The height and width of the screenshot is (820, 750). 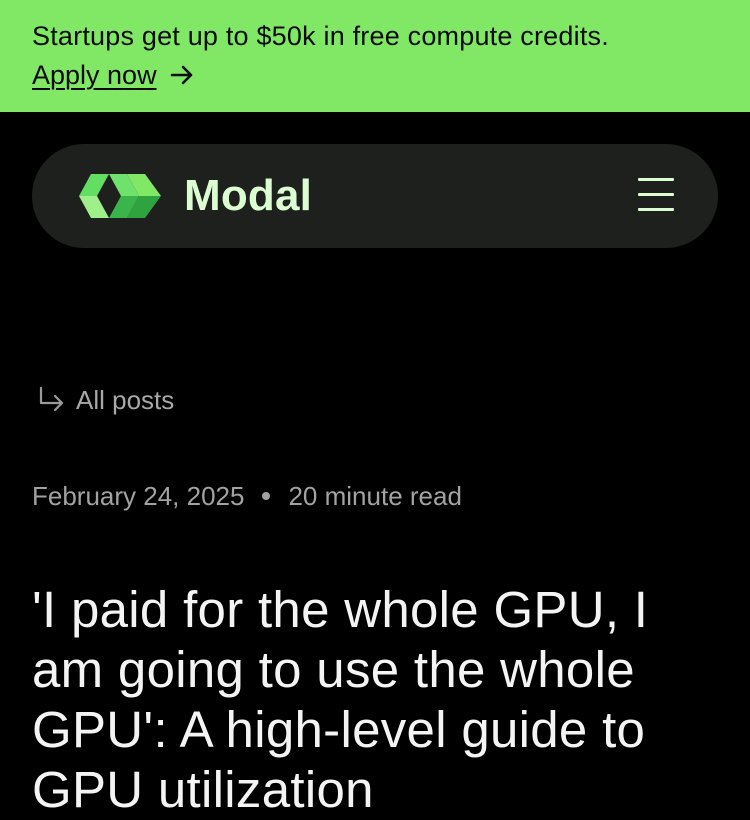 I want to click on read-time: 20 minute read, so click(x=375, y=496).